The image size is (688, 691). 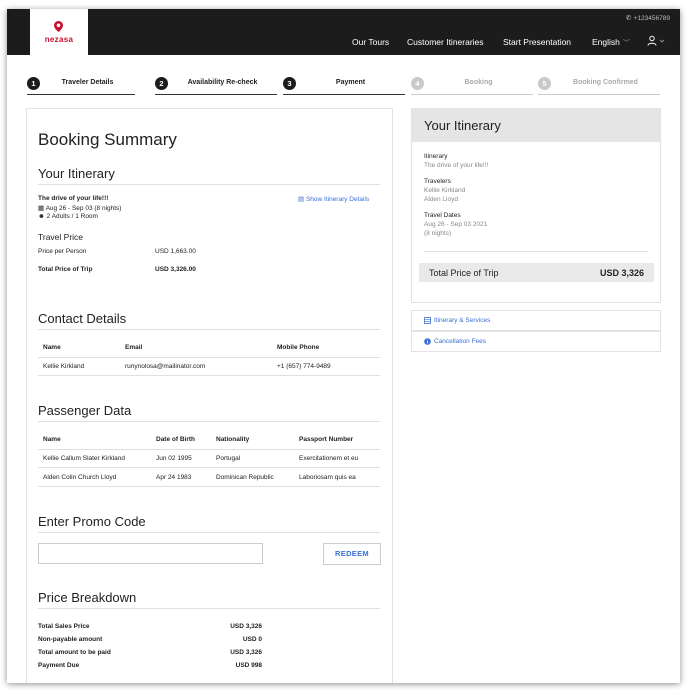 I want to click on breakdown-value: USD 0, so click(x=252, y=639).